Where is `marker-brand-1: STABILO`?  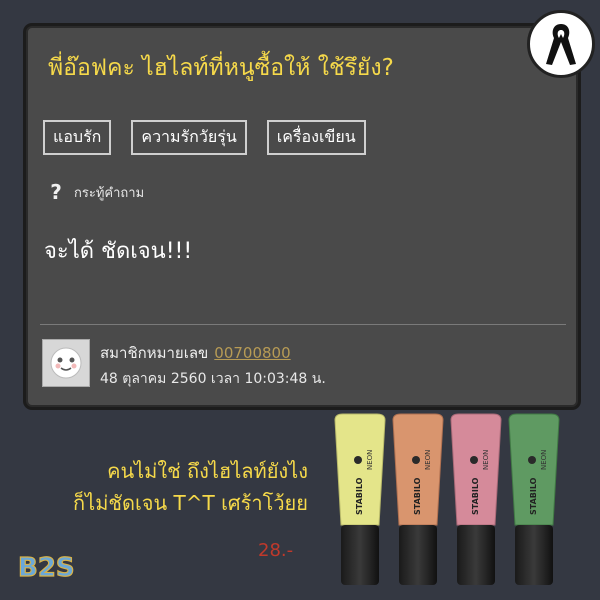 marker-brand-1: STABILO is located at coordinates (359, 496).